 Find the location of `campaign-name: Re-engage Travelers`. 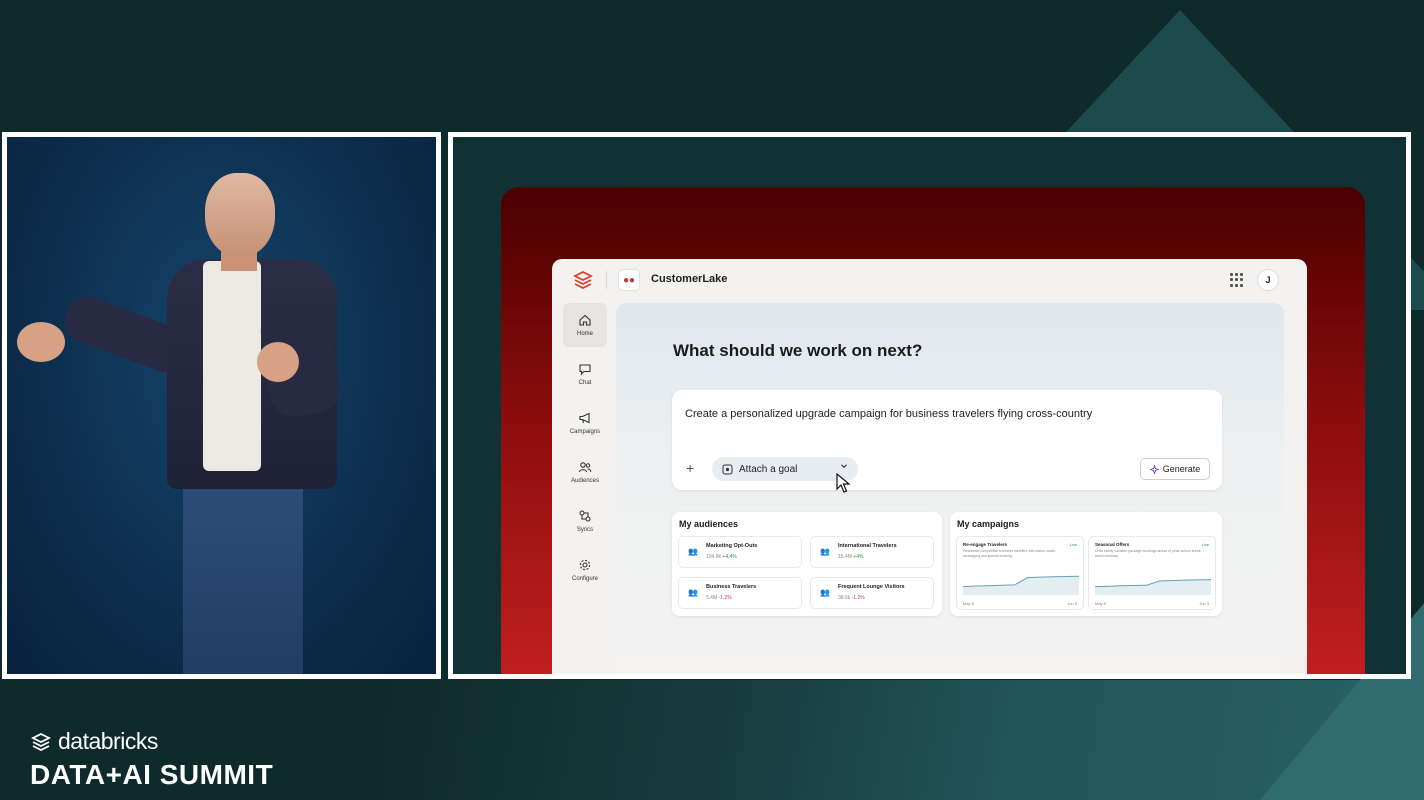

campaign-name: Re-engage Travelers is located at coordinates (985, 544).